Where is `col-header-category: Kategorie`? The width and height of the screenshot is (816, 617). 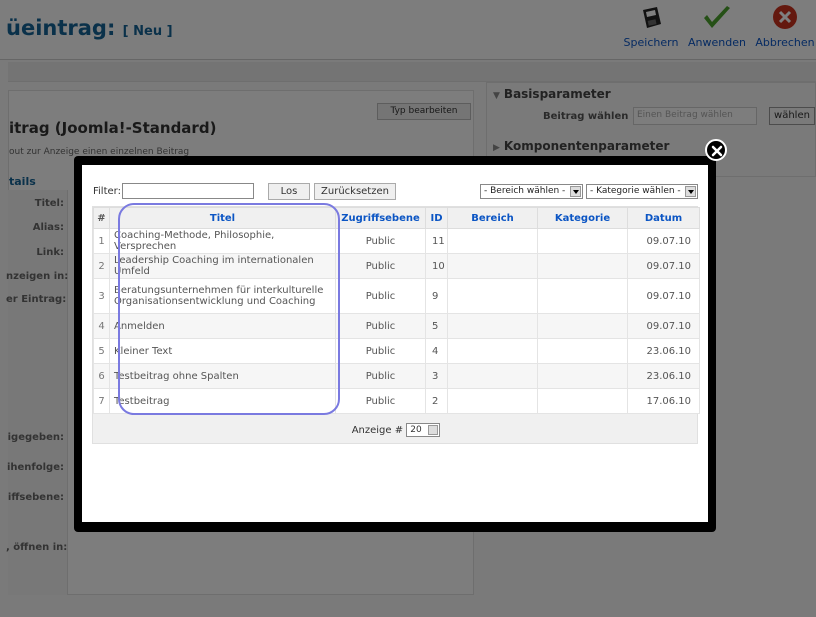
col-header-category: Kategorie is located at coordinates (582, 218).